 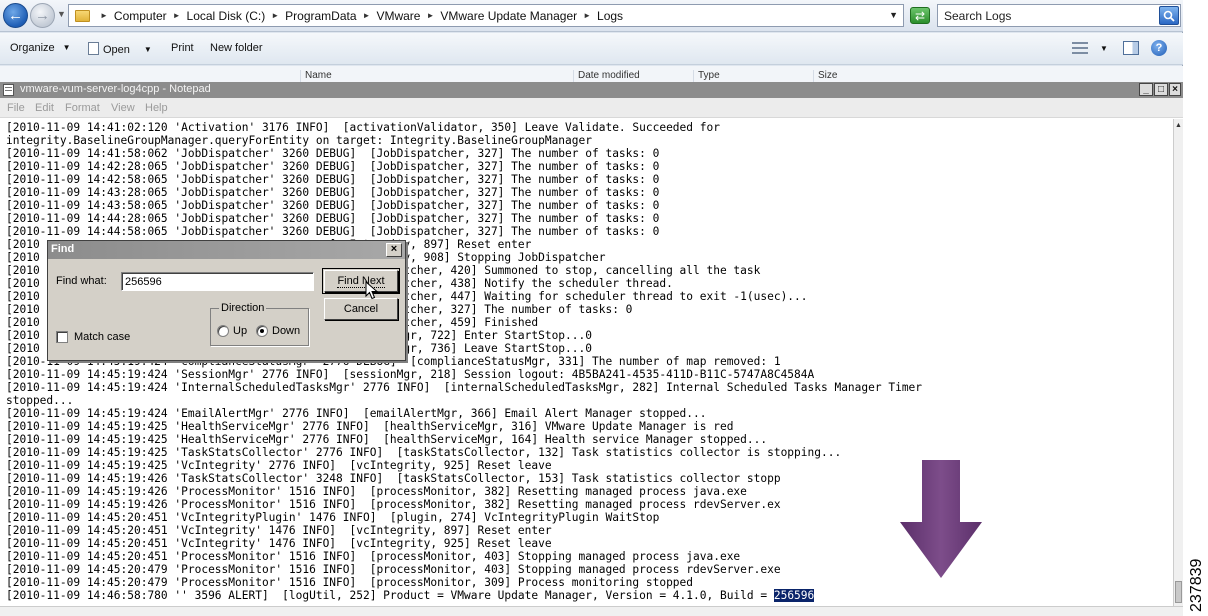 What do you see at coordinates (262, 331) in the screenshot?
I see `radio-button-selected` at bounding box center [262, 331].